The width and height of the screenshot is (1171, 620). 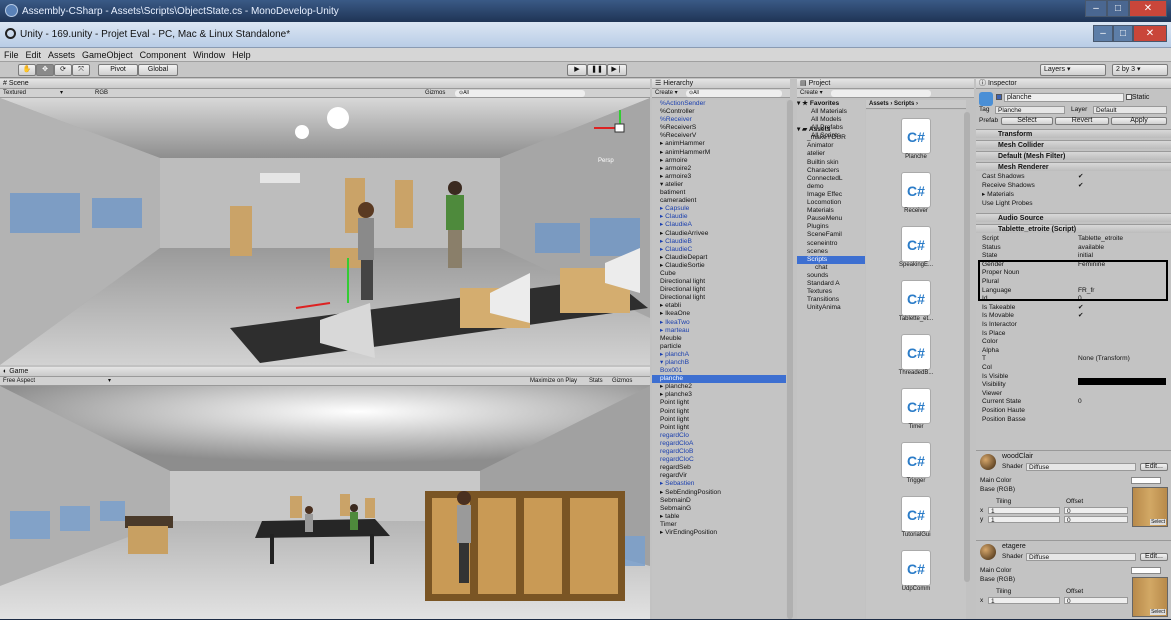 What do you see at coordinates (723, 468) in the screenshot?
I see `hierarchy-item: regardSeb` at bounding box center [723, 468].